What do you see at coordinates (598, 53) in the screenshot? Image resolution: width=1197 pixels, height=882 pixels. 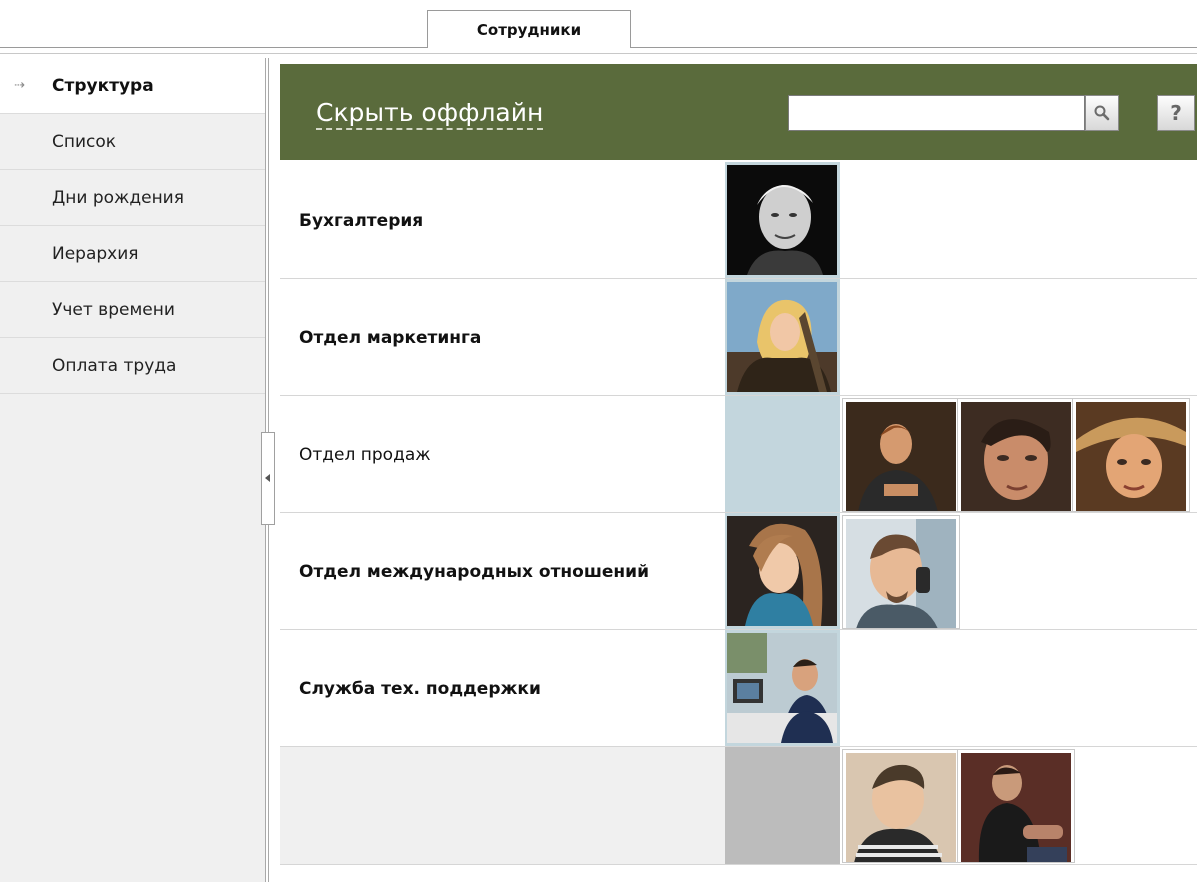 I see `tab-strip-line` at bounding box center [598, 53].